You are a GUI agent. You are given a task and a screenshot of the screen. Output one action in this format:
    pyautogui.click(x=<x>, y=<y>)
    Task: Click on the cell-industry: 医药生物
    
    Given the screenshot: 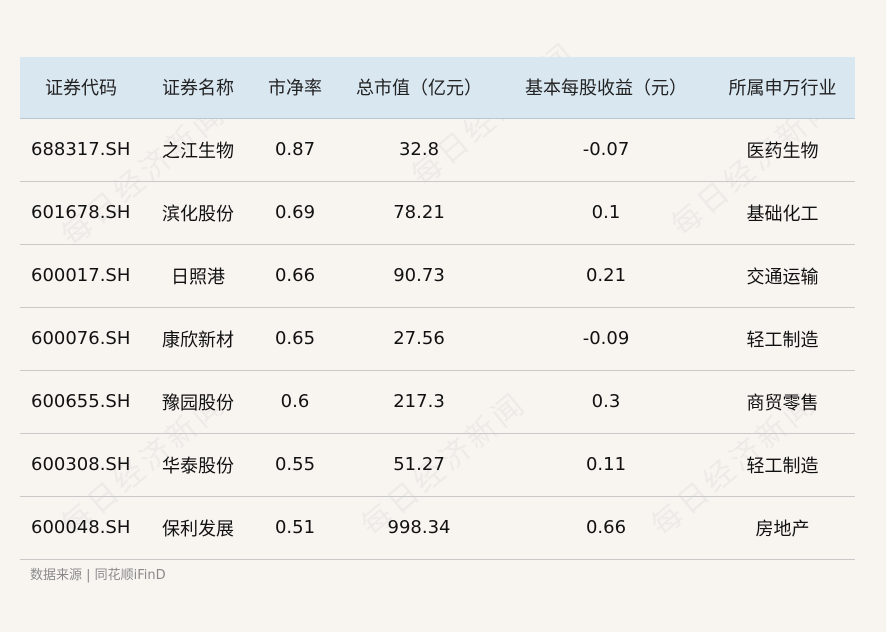 What is the action you would take?
    pyautogui.click(x=782, y=151)
    